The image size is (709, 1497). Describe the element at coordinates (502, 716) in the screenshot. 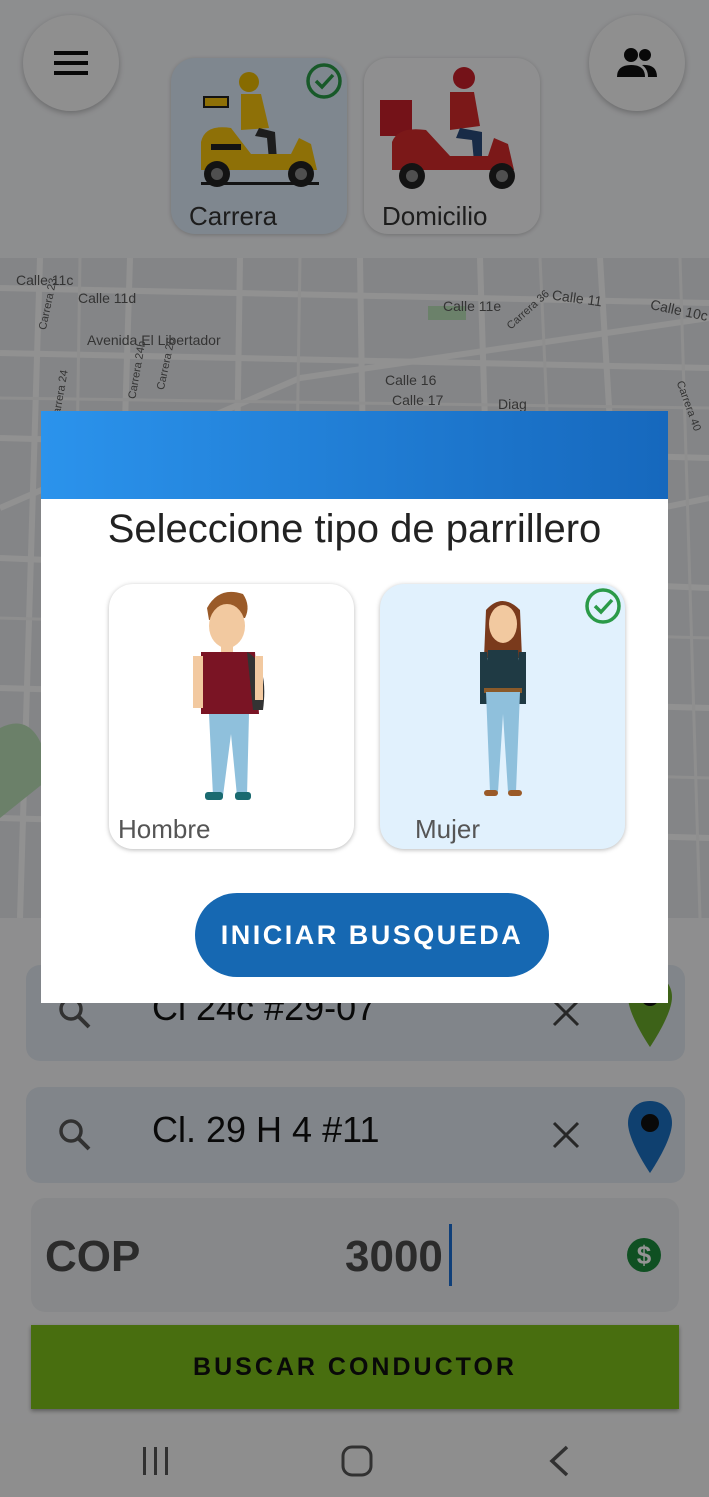

I see `option-mujer: Mujer` at that location.